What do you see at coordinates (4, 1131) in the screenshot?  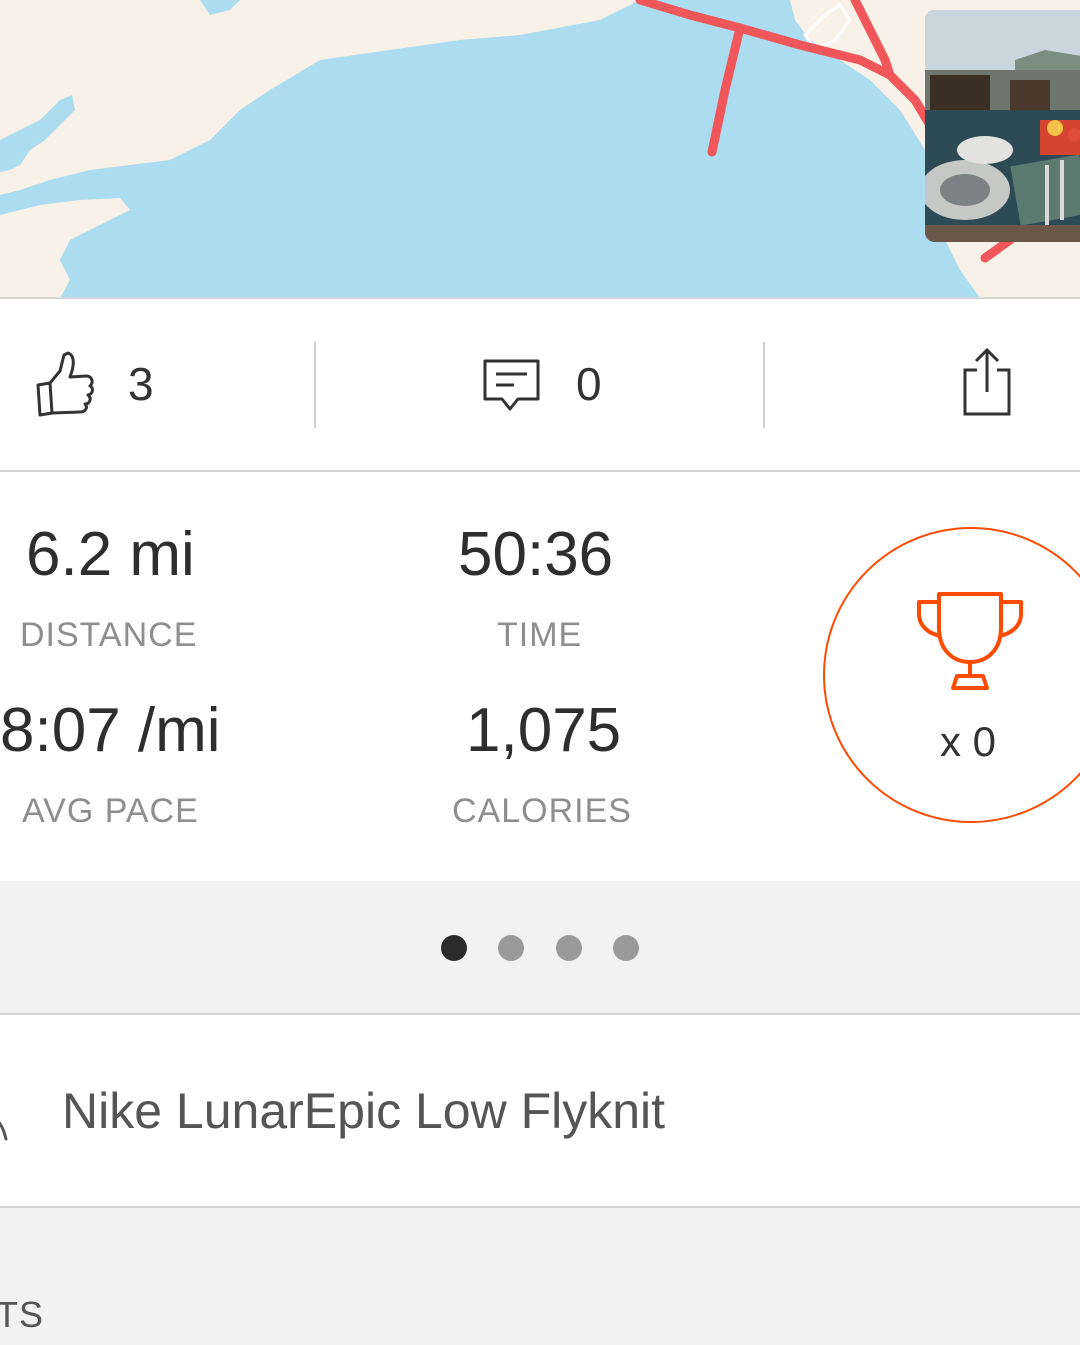 I see `shoe-icon` at bounding box center [4, 1131].